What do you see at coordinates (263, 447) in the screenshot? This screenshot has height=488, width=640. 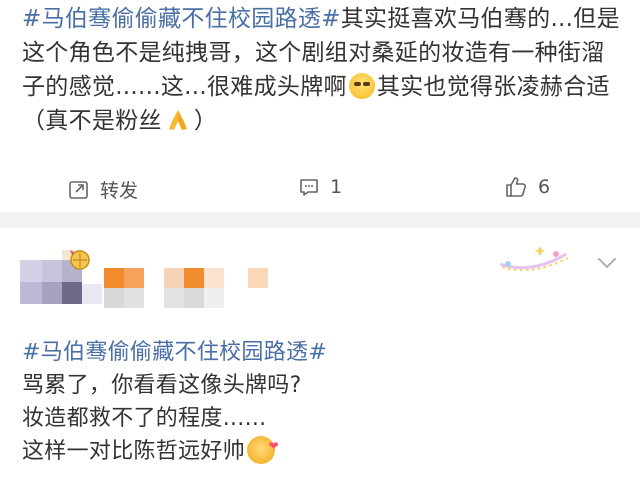 I see `heart-eyes-emoji-icon` at bounding box center [263, 447].